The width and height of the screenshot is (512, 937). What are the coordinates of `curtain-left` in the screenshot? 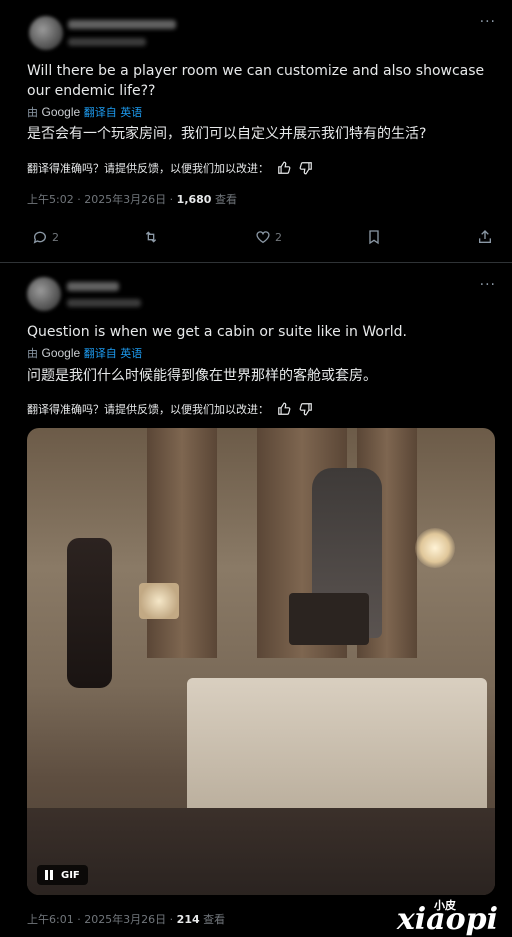 It's located at (182, 543).